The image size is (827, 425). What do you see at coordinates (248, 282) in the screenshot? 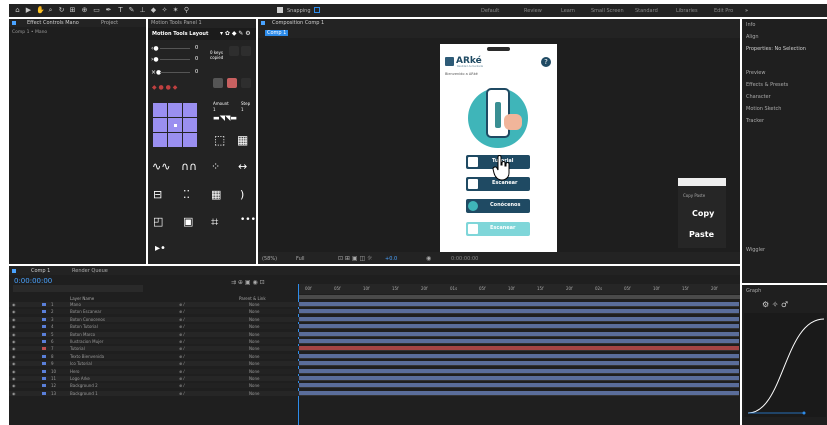
I see `timeline-switches-icons: ⇉ ⊕ ▣ ◉ ⊡` at bounding box center [248, 282].